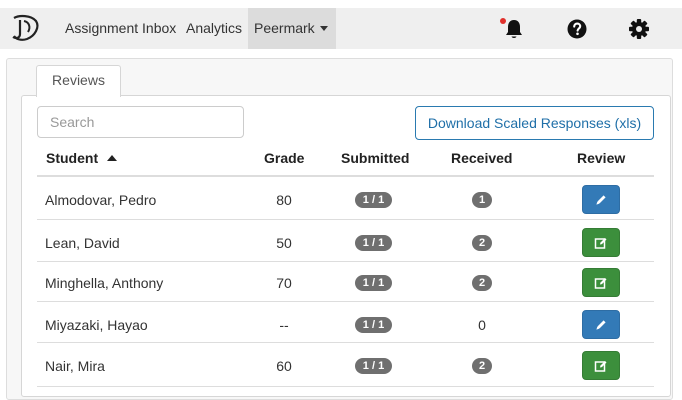  What do you see at coordinates (341, 28) in the screenshot?
I see `top-navbar: Assignment Inbox Analytics Peermark` at bounding box center [341, 28].